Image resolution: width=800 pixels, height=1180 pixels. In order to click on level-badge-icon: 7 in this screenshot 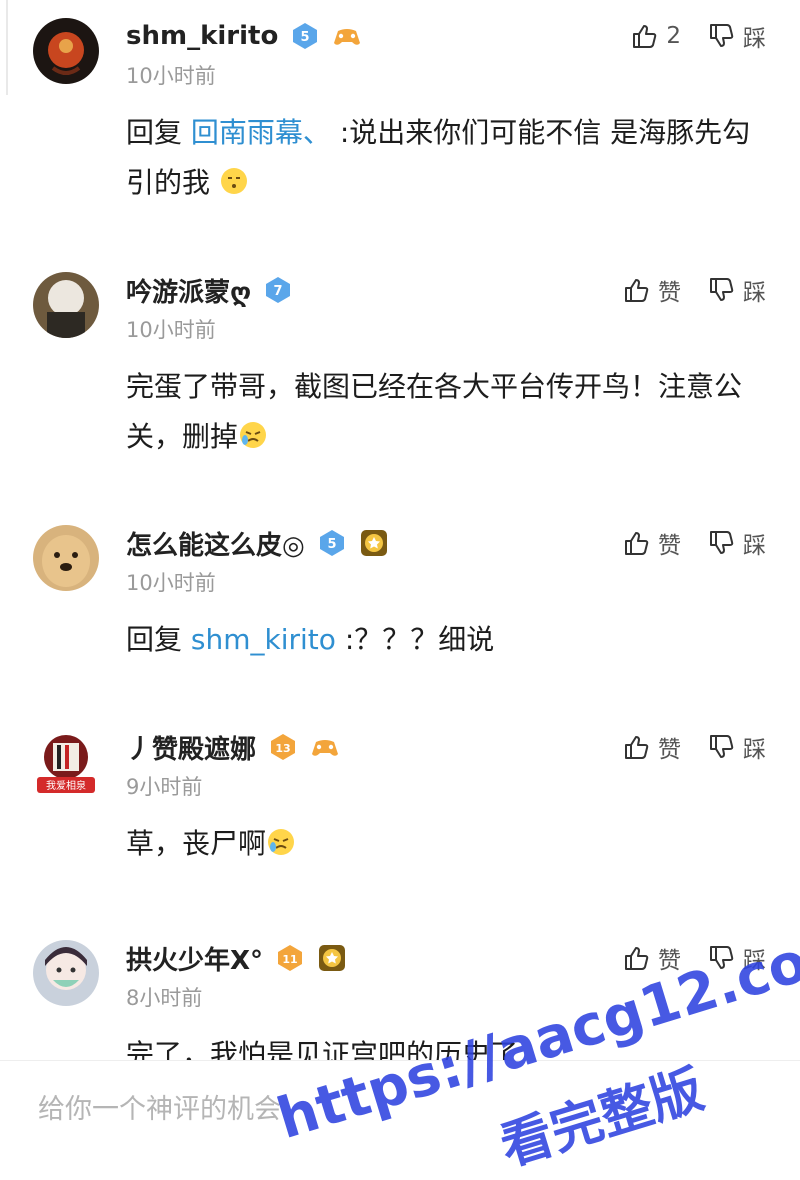, I will do `click(278, 290)`.